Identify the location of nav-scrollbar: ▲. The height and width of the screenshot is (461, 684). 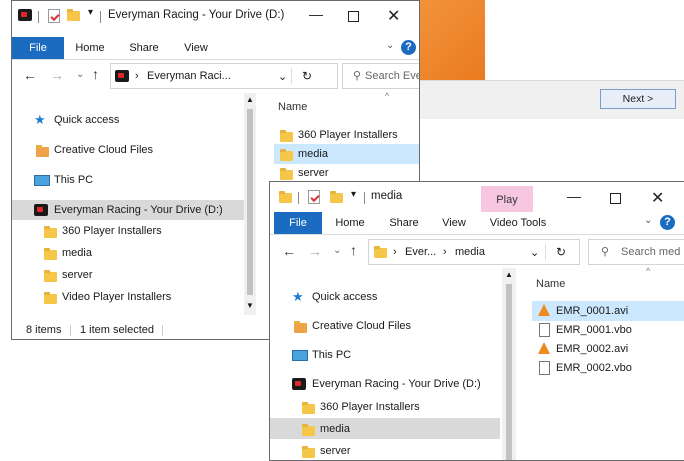
(509, 364).